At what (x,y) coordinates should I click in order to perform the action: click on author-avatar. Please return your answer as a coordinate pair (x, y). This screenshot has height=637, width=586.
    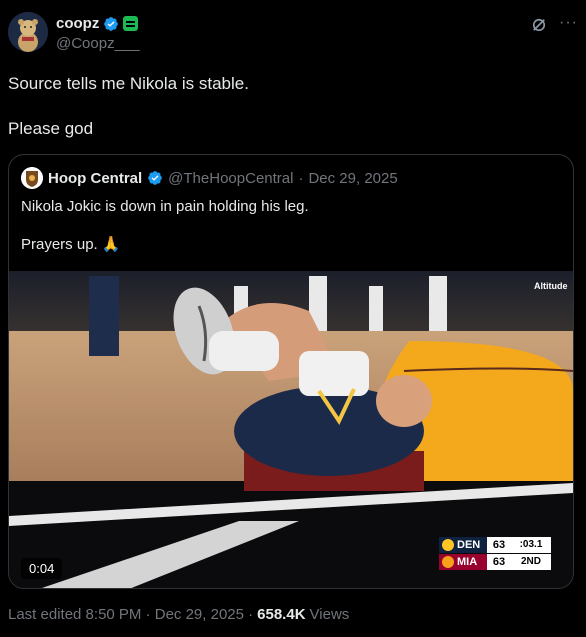
    Looking at the image, I should click on (28, 32).